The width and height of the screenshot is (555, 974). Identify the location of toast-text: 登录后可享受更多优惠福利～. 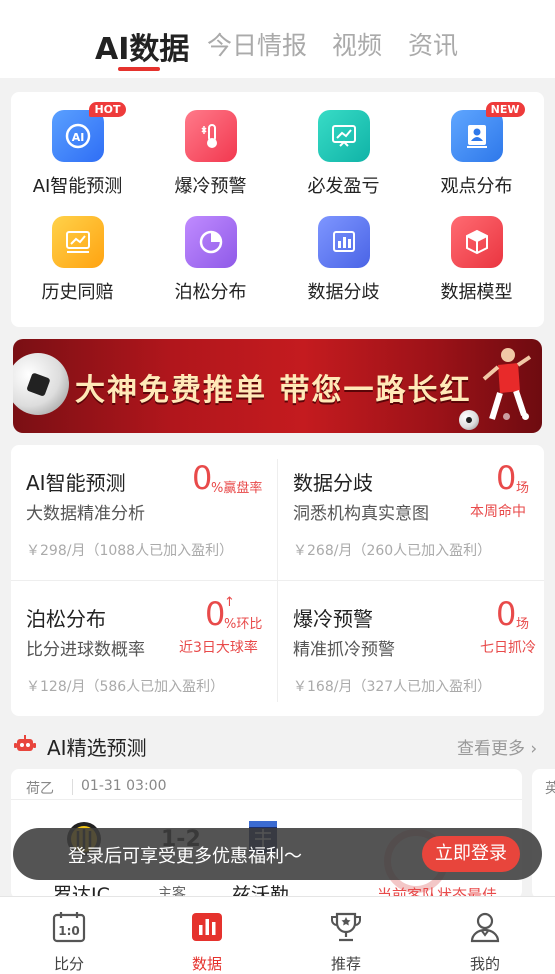
(185, 856).